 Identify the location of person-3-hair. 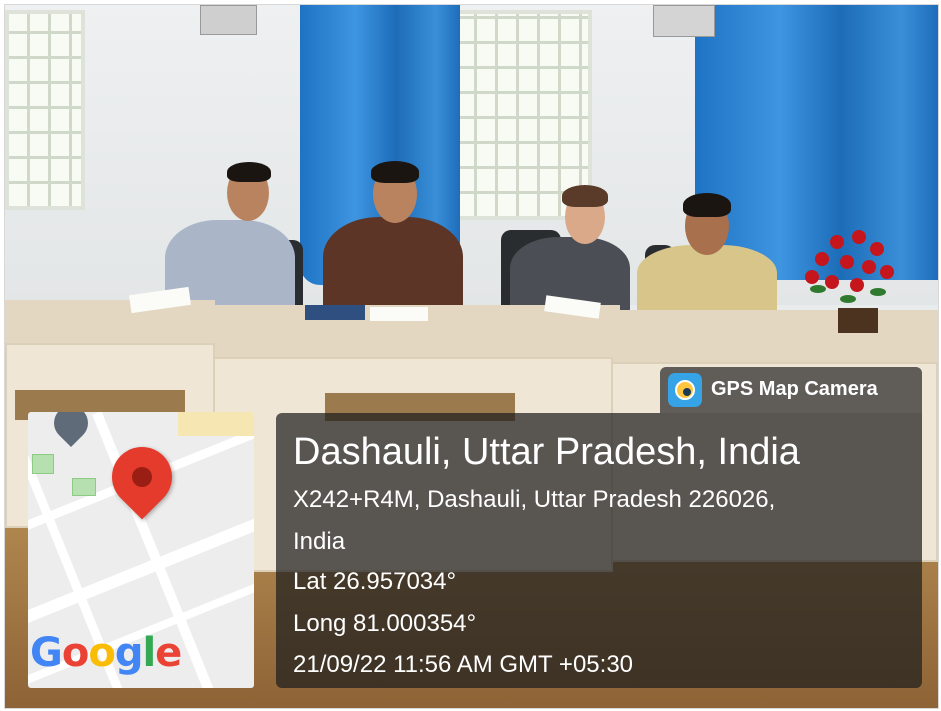
(585, 196).